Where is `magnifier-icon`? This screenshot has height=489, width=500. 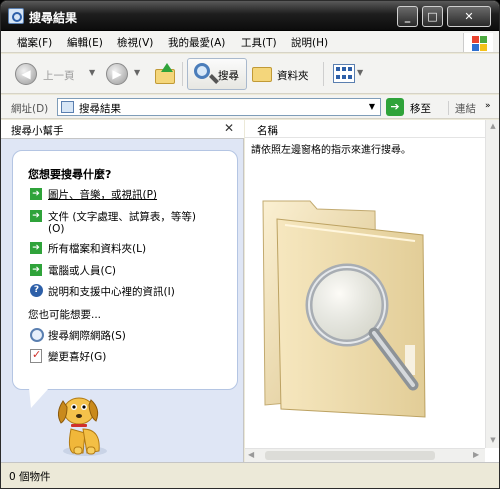
magnifier-icon is located at coordinates (202, 71).